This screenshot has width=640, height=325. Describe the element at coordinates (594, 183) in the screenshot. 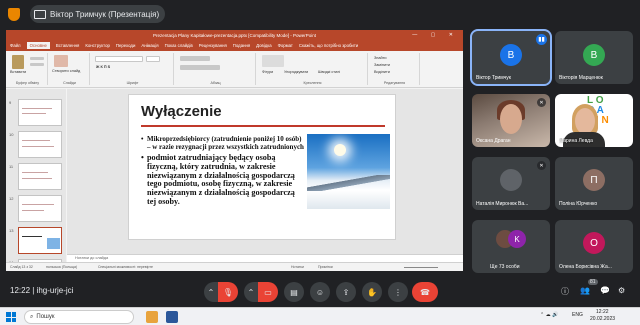

I see `participant-tile: П Поліна Юрченко` at that location.